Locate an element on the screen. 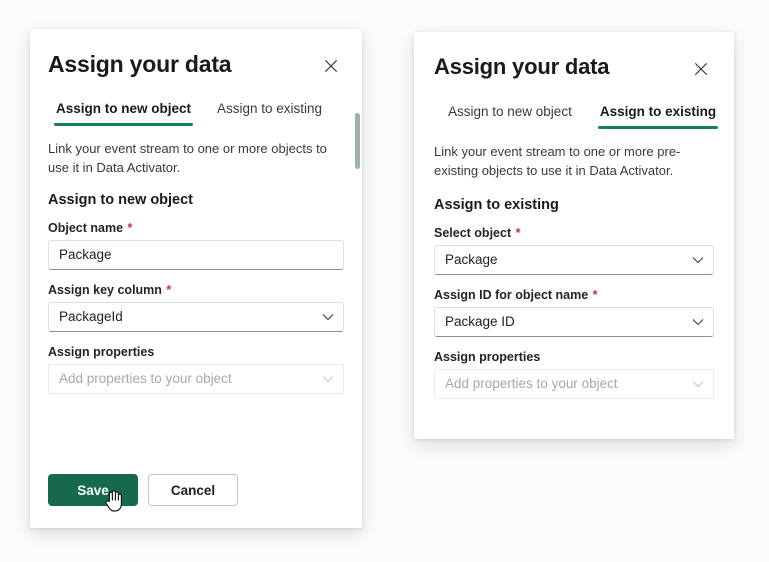 This screenshot has height=562, width=769. assign-key-column-value: PackageId is located at coordinates (91, 317).